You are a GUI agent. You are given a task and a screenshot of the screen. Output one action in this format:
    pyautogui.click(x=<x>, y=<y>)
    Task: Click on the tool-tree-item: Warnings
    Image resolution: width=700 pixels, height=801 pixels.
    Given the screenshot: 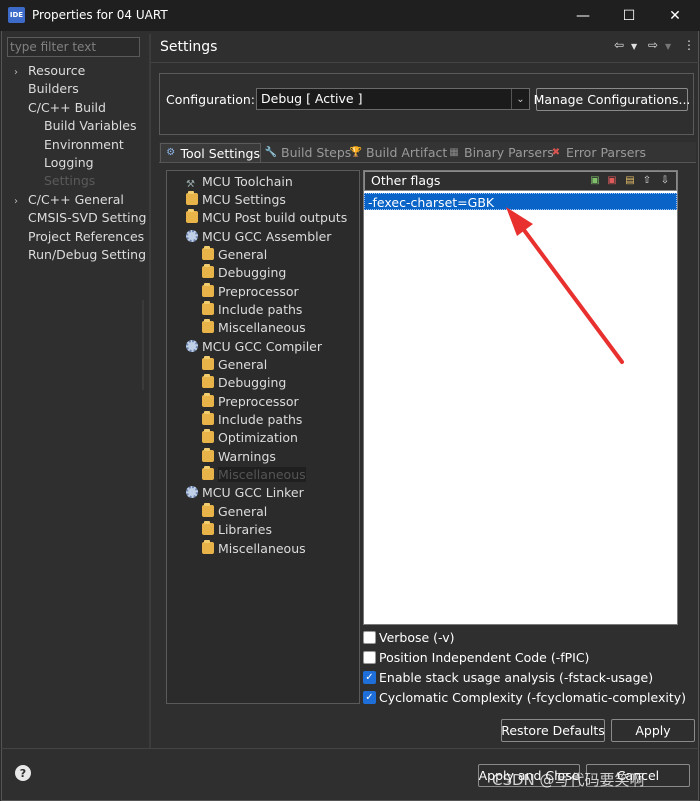 What is the action you would take?
    pyautogui.click(x=239, y=456)
    